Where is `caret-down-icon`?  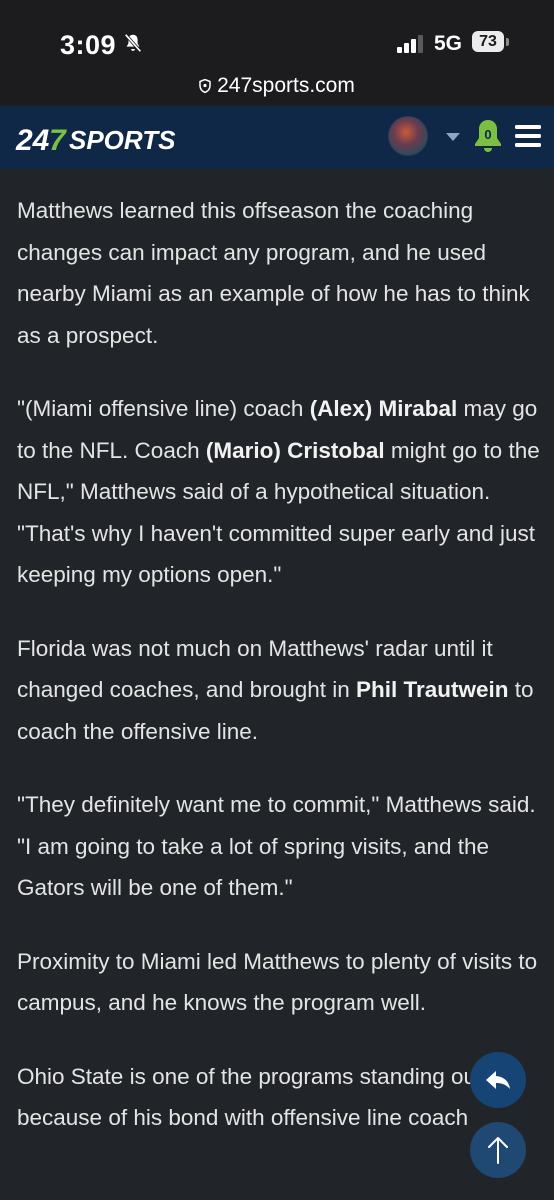 caret-down-icon is located at coordinates (453, 137).